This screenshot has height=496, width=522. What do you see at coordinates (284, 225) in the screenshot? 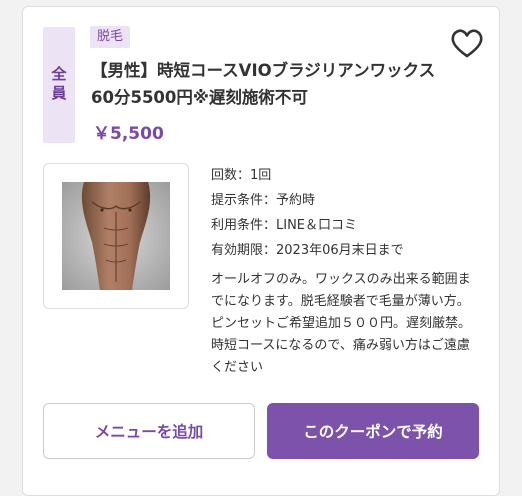
I see `condition-usage: 利用条件：LINE＆口コミ` at bounding box center [284, 225].